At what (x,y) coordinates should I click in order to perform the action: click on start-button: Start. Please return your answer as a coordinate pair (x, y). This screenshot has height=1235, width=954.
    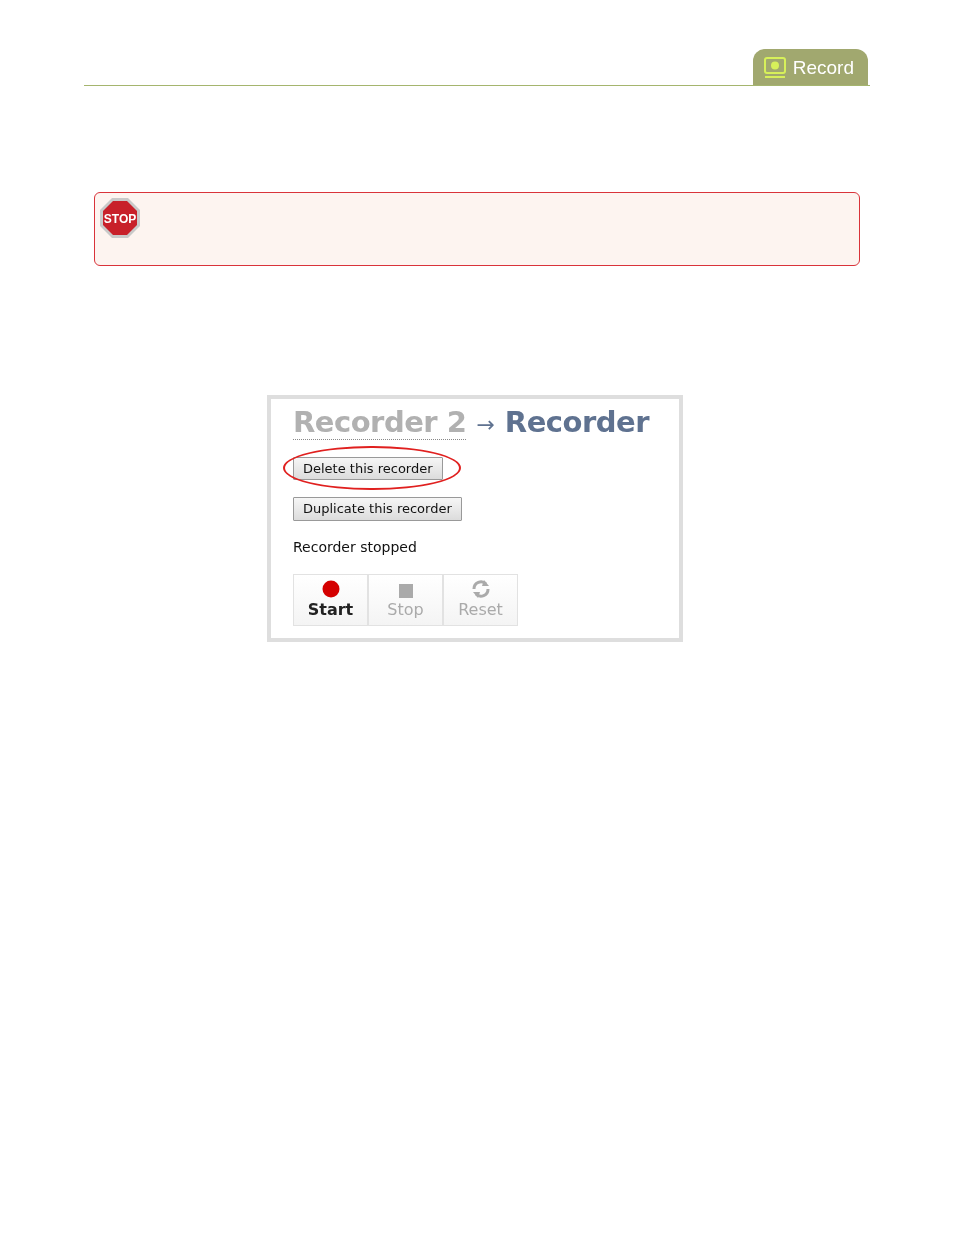
    Looking at the image, I should click on (330, 599).